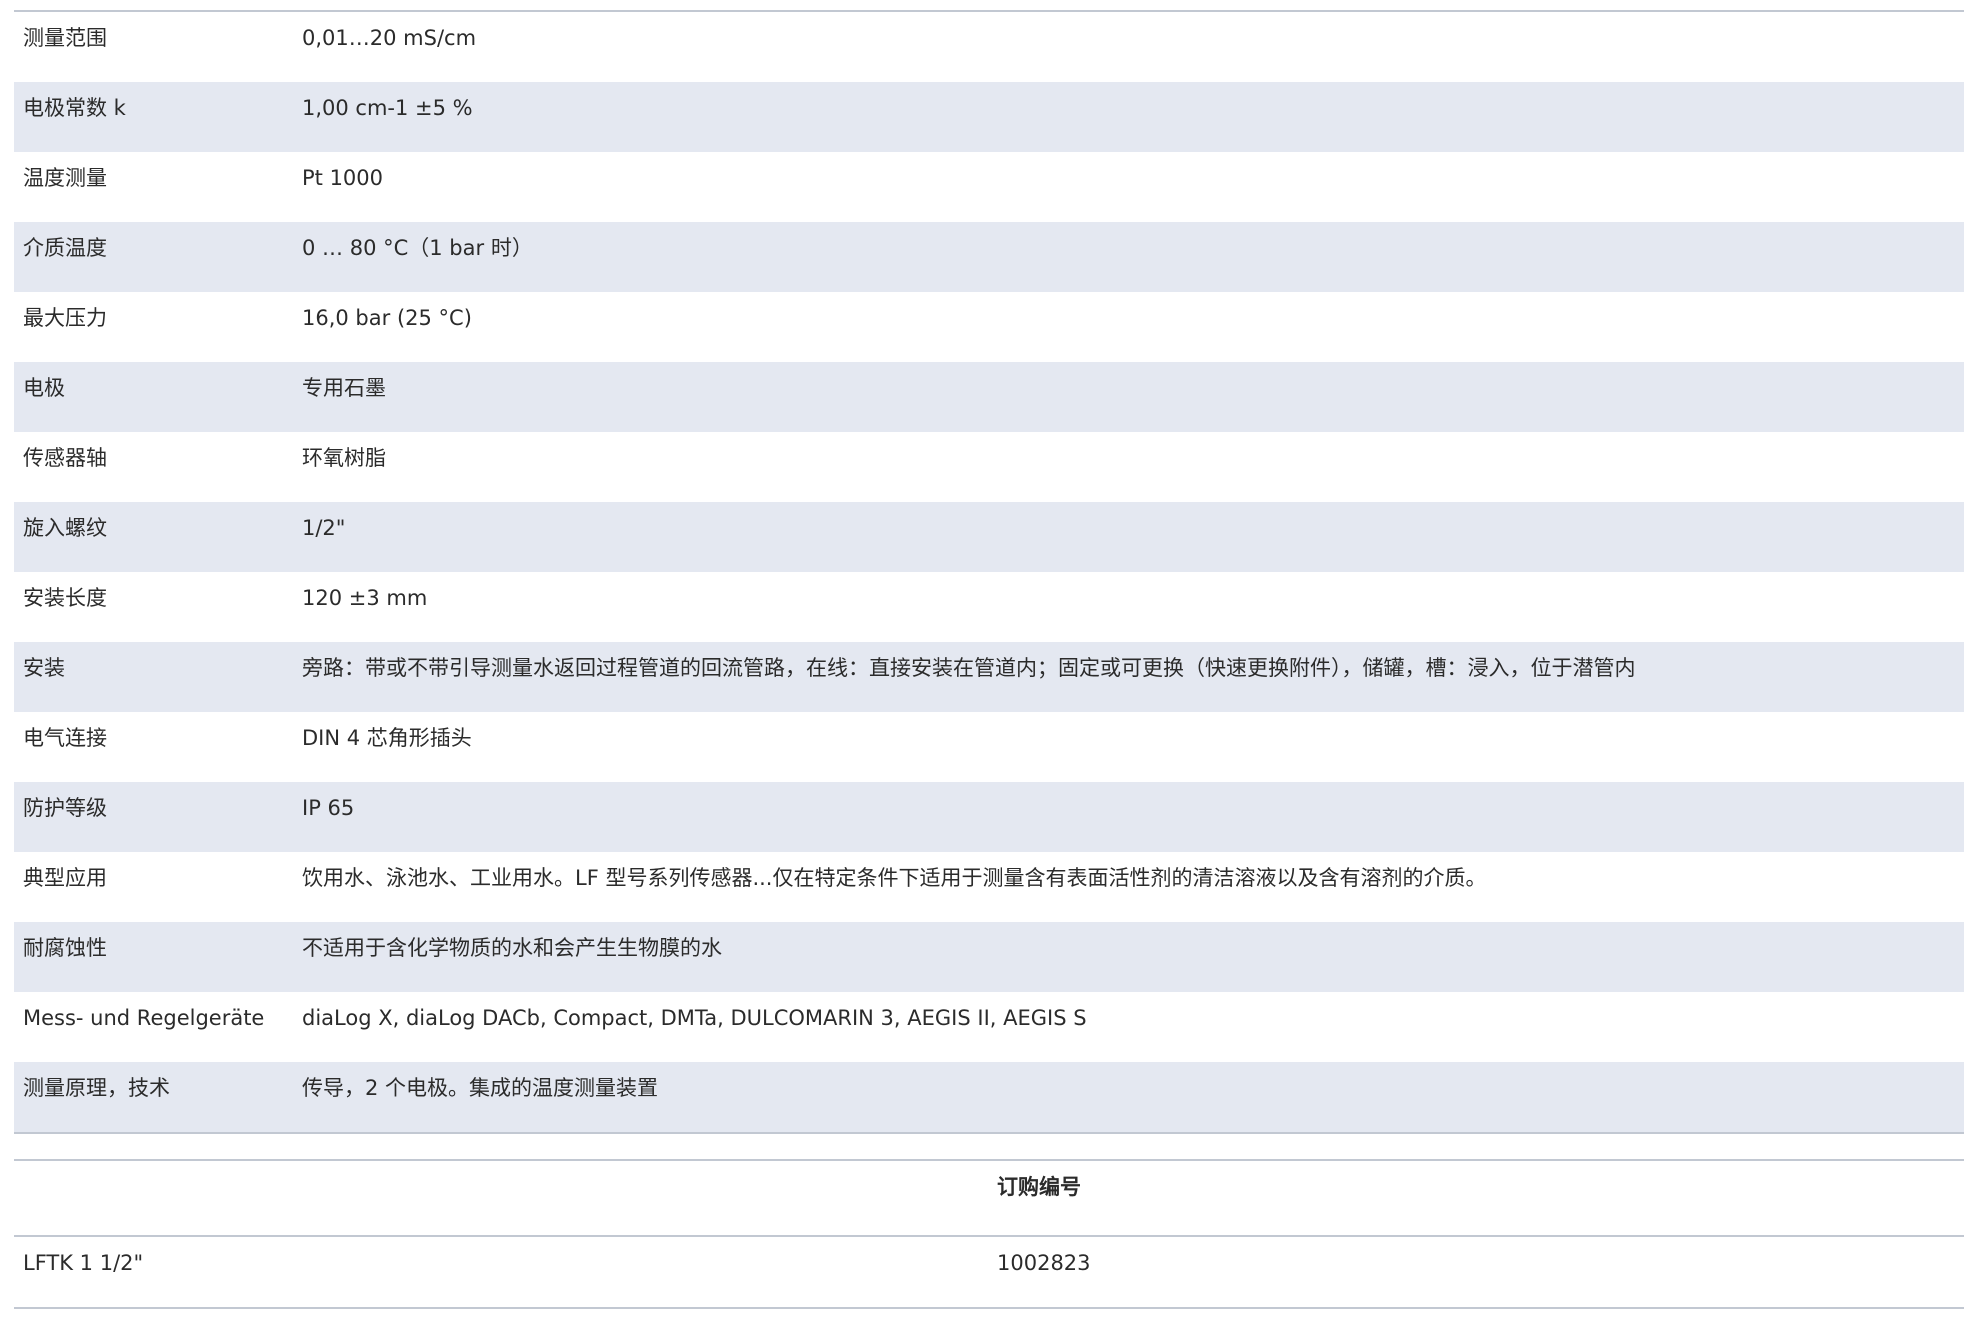 Image resolution: width=1975 pixels, height=1317 pixels. What do you see at coordinates (65, 808) in the screenshot?
I see `spec-label: 防护等级` at bounding box center [65, 808].